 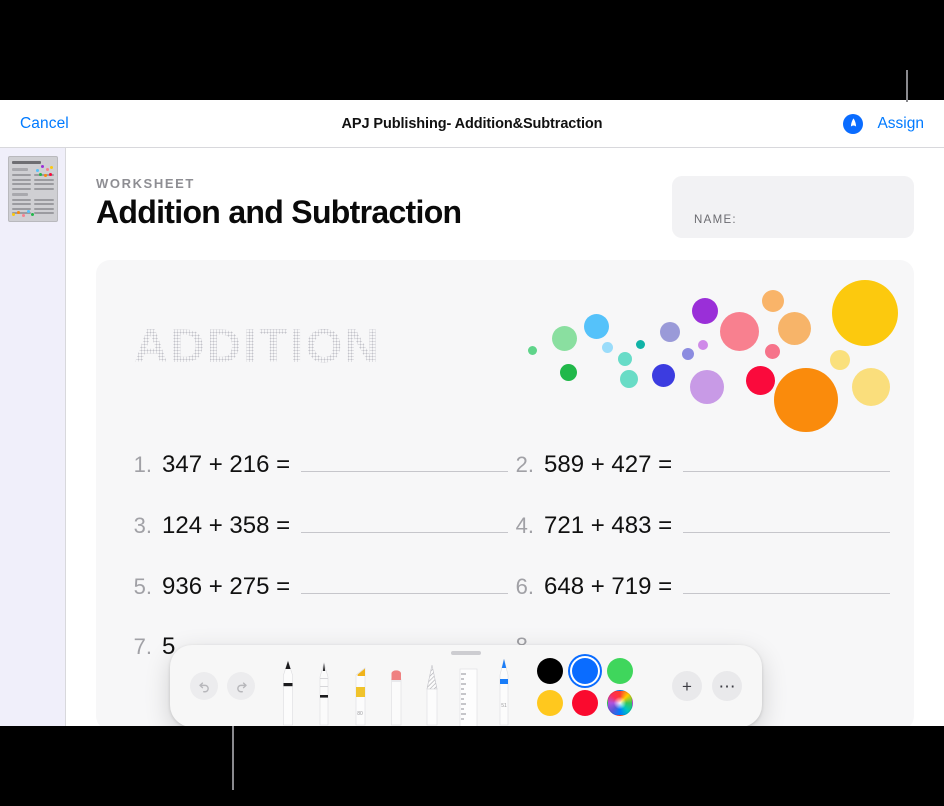 I want to click on problem-row: 3. 124 + 358 = 4. 721 + 483 =, so click(x=508, y=525).